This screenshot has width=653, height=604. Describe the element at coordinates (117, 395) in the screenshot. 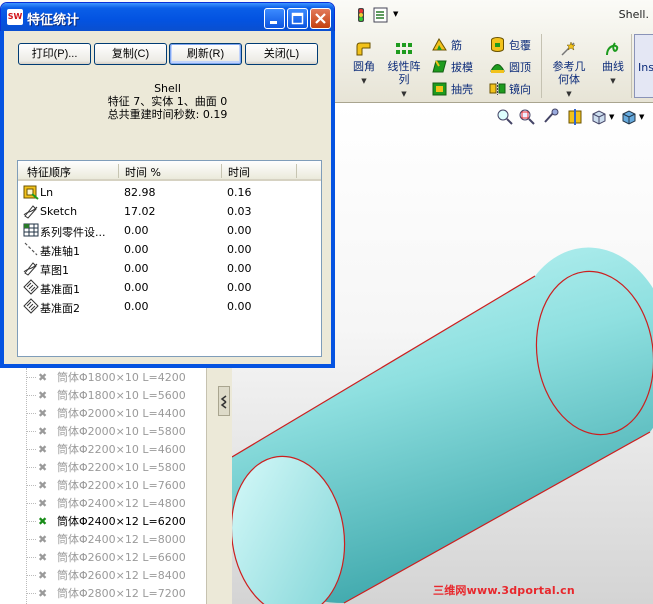

I see `configuration-item: ✖ 筒体Φ1800×10 L=5600` at that location.